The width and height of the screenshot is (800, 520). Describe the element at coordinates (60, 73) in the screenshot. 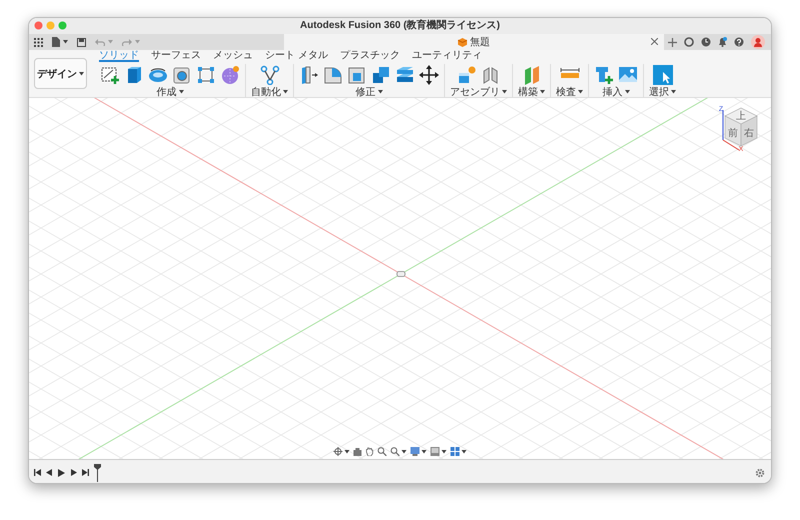

I see `workspace-menu: デザイン` at that location.